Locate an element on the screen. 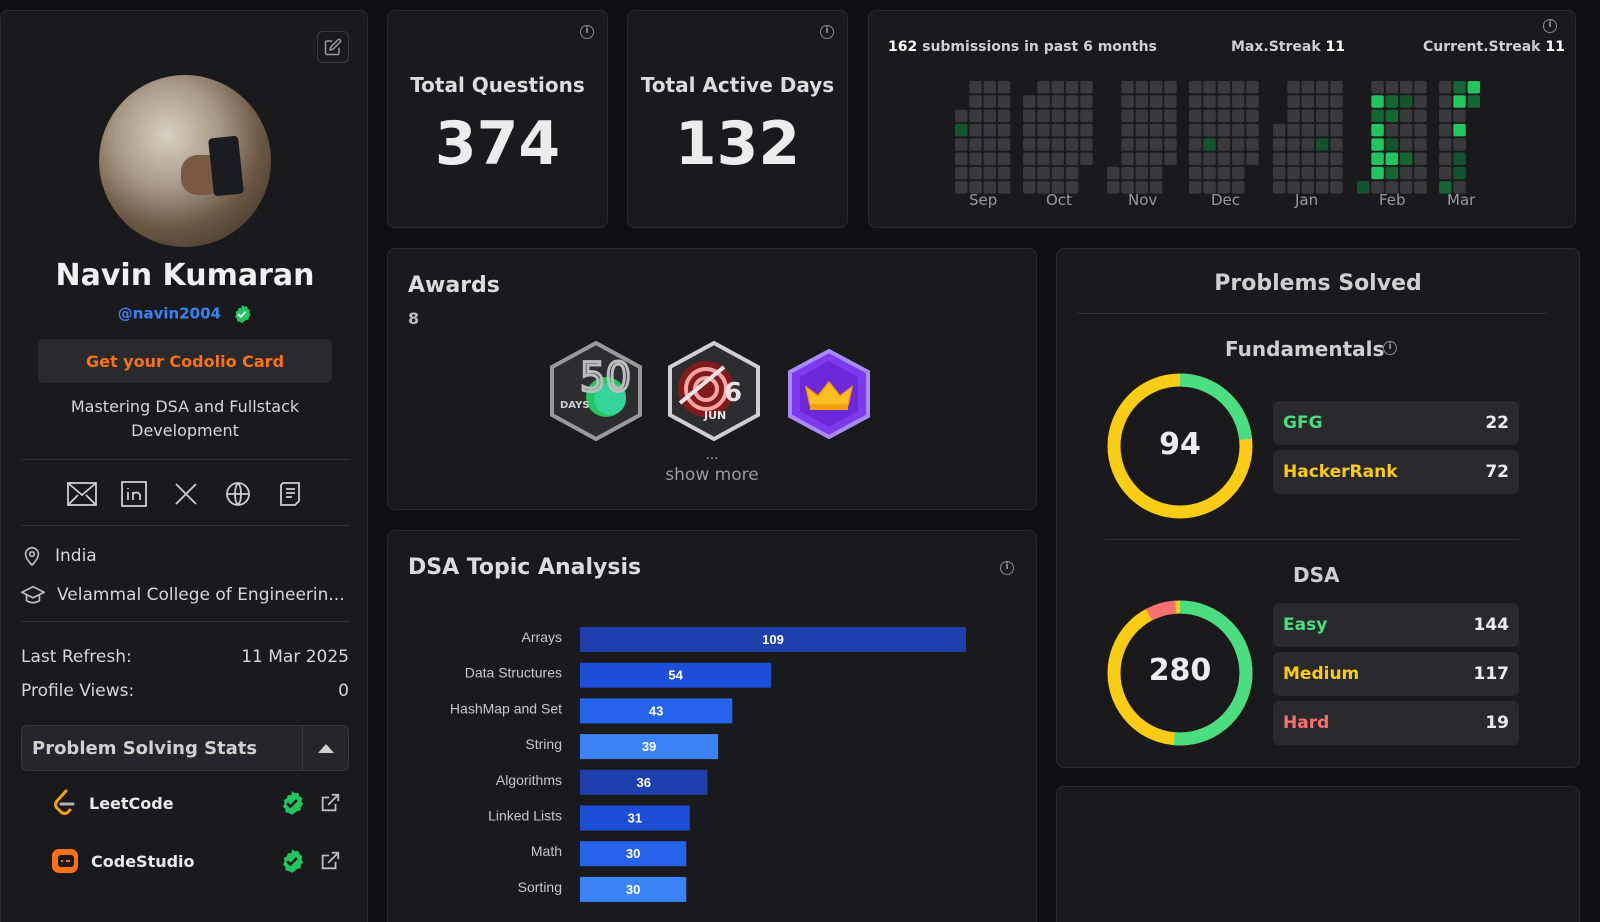  show-more-link: show more is located at coordinates (712, 475).